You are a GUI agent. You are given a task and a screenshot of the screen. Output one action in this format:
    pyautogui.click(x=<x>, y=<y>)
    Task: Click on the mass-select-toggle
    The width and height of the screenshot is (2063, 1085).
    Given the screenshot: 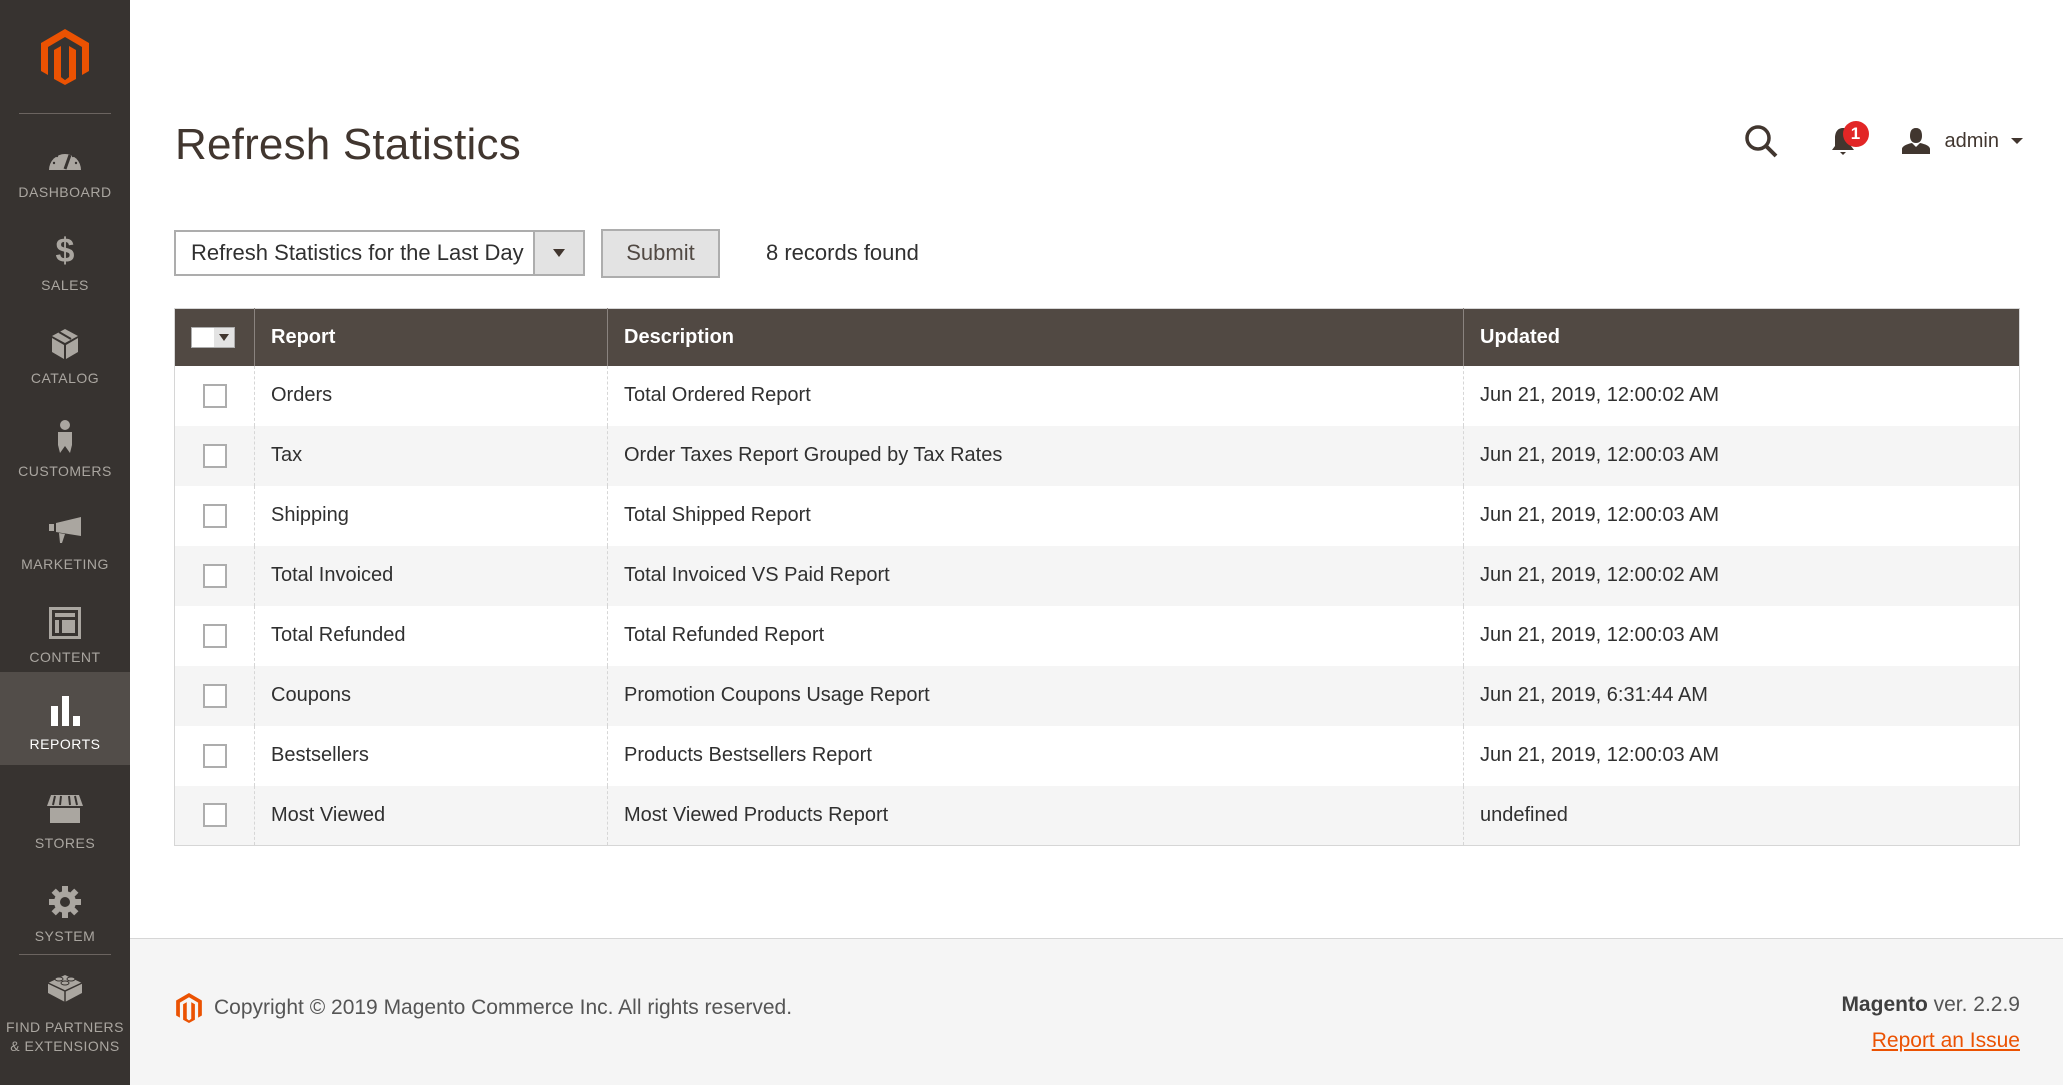 What is the action you would take?
    pyautogui.click(x=224, y=337)
    